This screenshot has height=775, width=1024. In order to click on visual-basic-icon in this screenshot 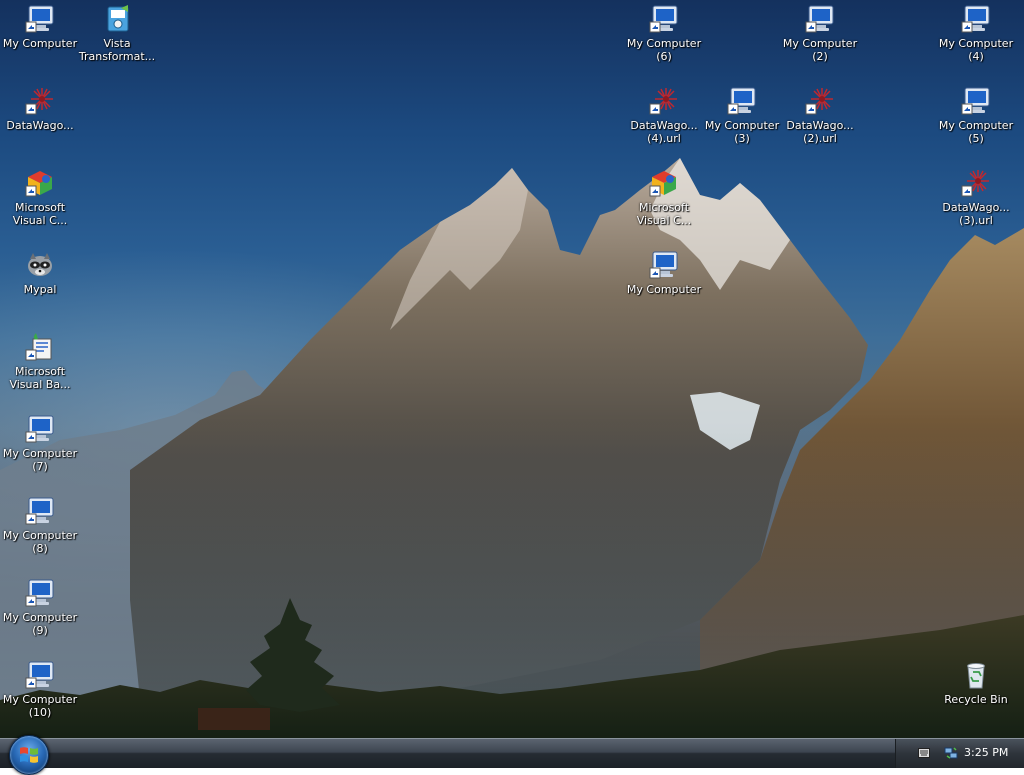, I will do `click(38, 347)`.